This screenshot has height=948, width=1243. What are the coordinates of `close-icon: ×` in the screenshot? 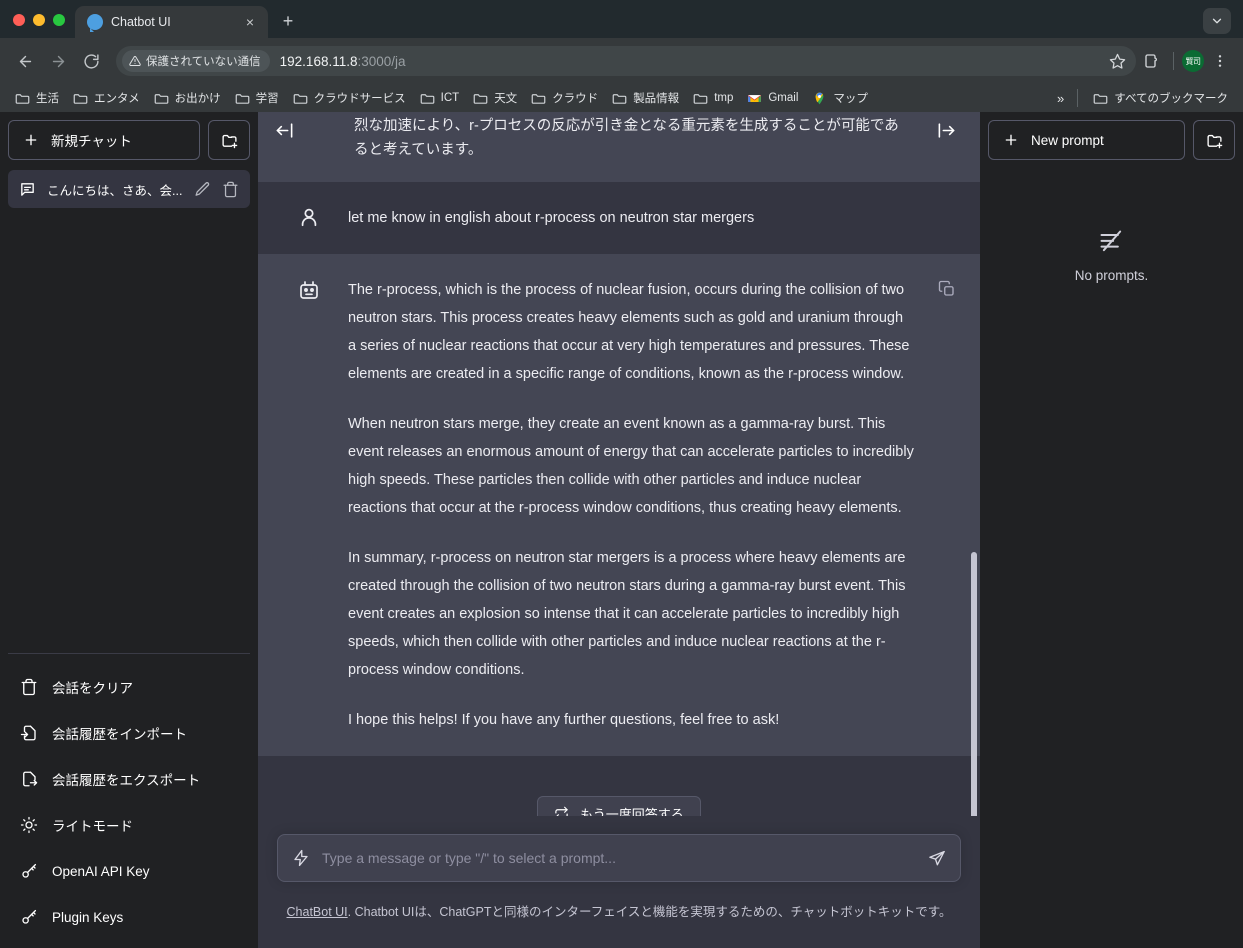 It's located at (250, 22).